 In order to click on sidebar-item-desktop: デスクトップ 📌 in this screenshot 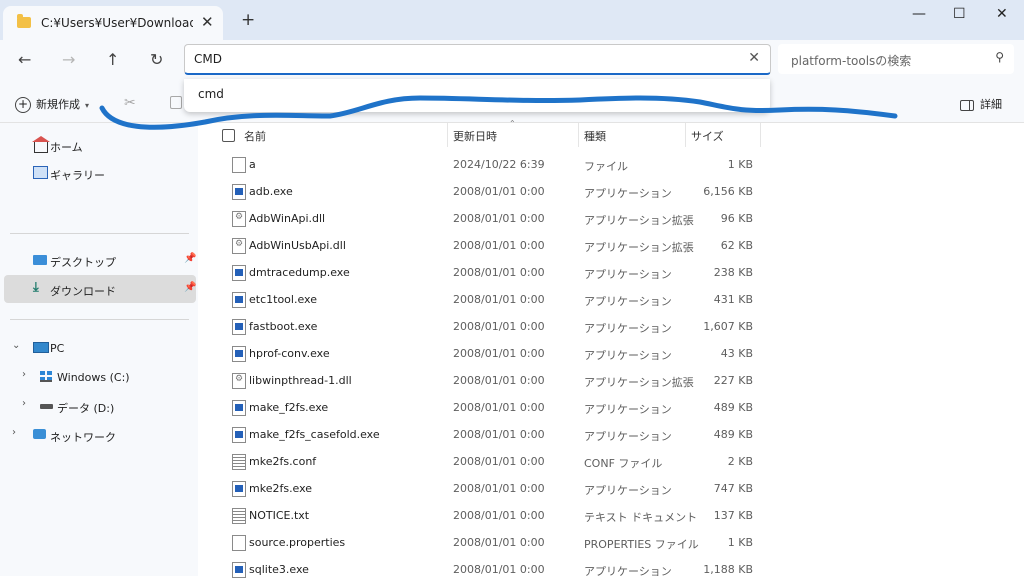, I will do `click(100, 260)`.